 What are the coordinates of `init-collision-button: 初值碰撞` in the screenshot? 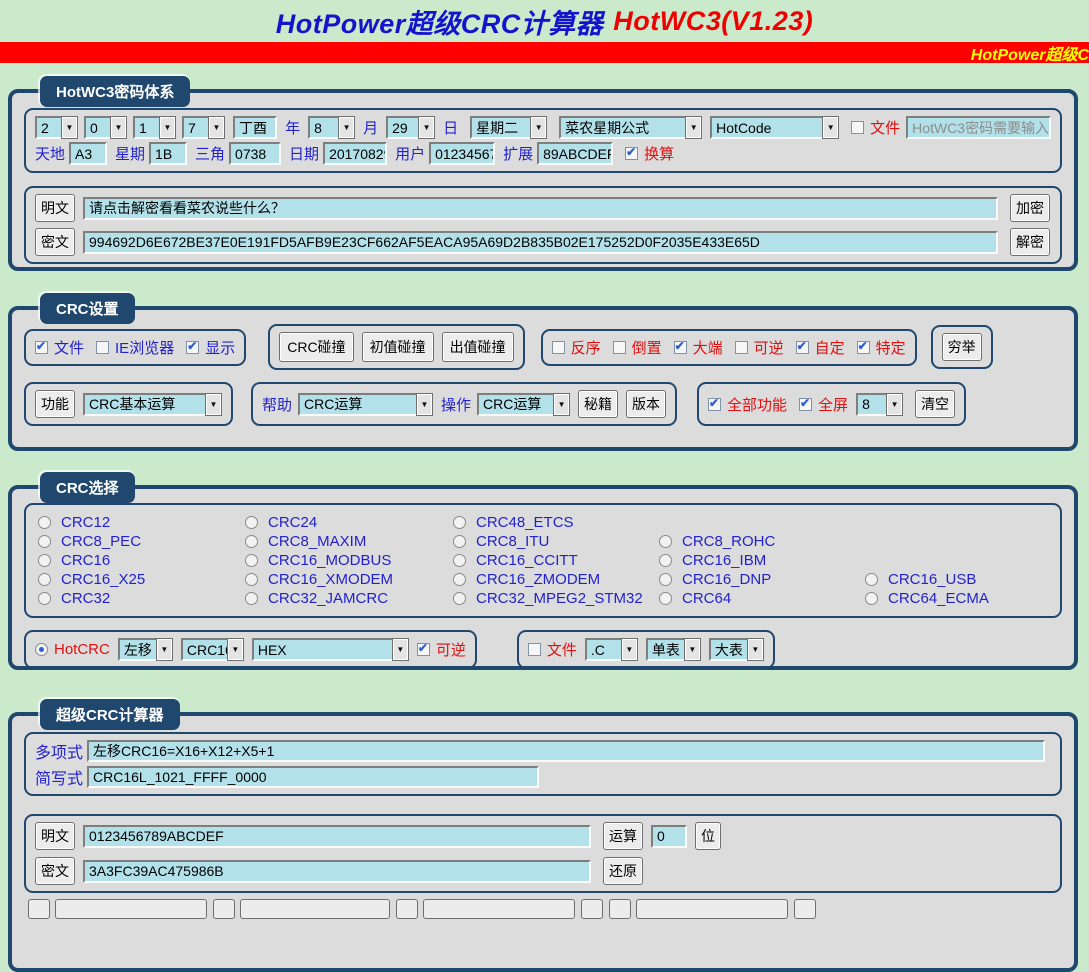 It's located at (397, 347).